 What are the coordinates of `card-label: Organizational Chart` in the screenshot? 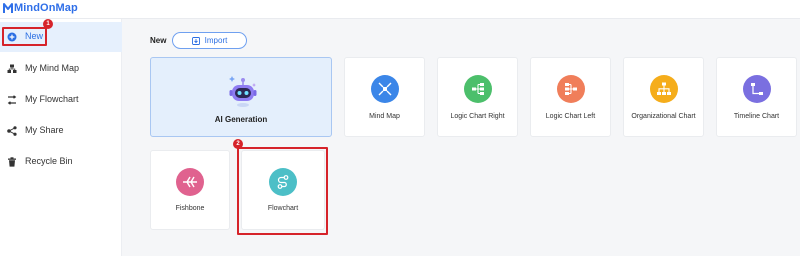 It's located at (663, 116).